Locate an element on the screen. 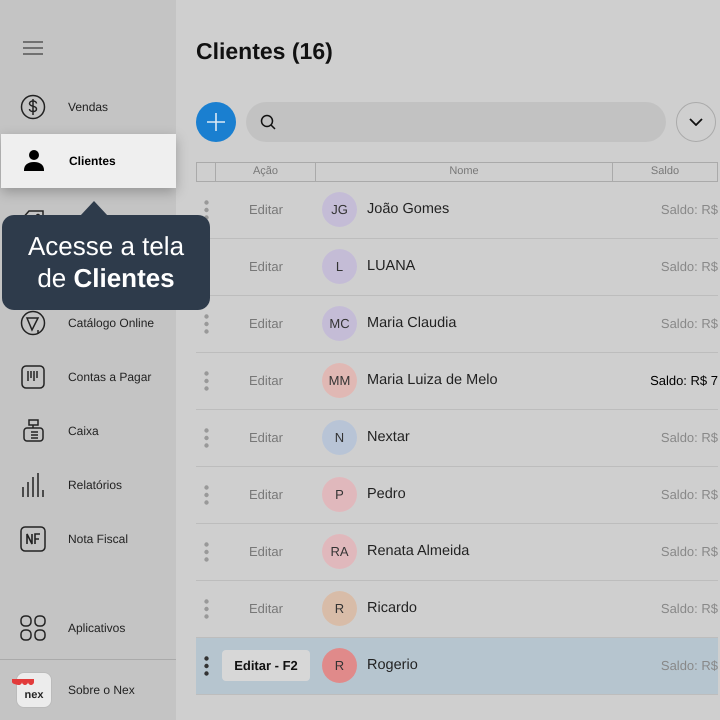 The image size is (720, 720). client-name: João Gomes is located at coordinates (408, 209).